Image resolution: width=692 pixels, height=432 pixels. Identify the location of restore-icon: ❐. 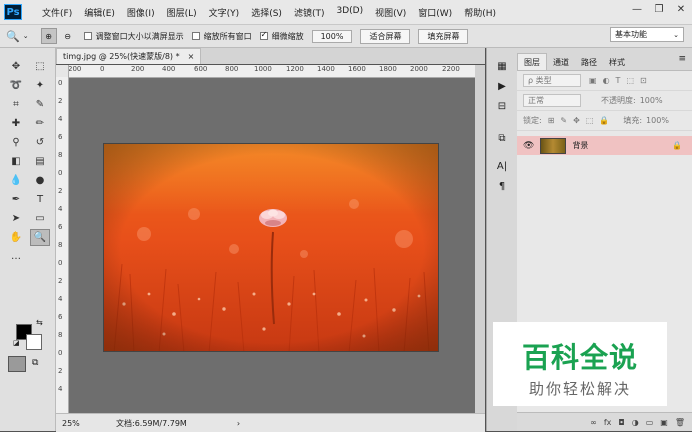
(659, 9).